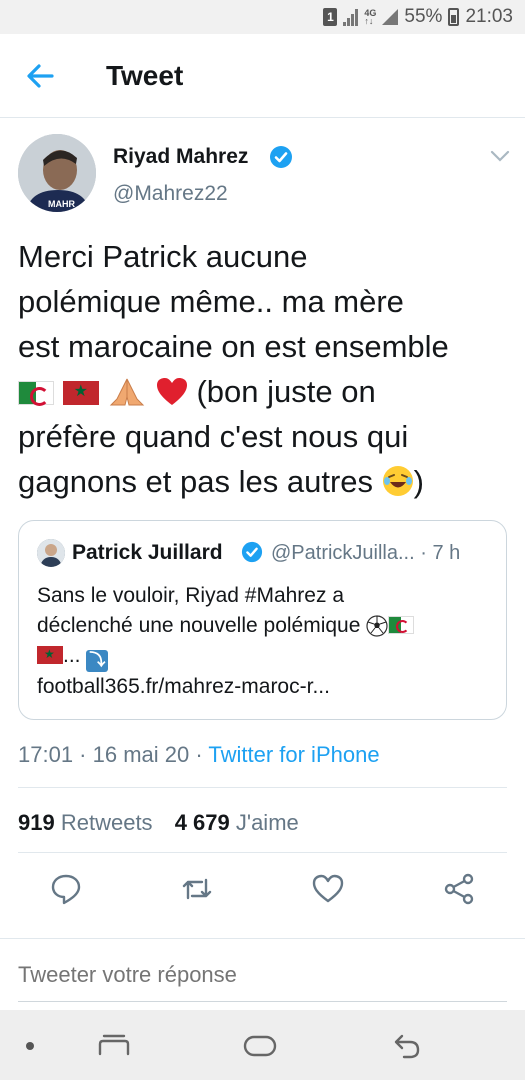 The image size is (525, 1080). I want to click on quoted-tweet-age: · 7 h, so click(440, 553).